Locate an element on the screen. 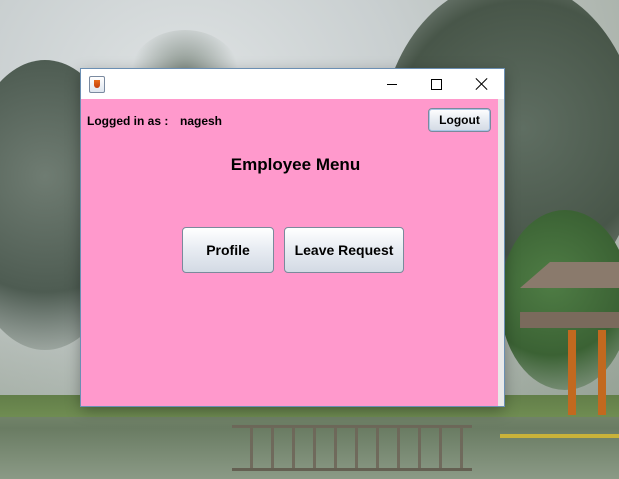  maximize-icon is located at coordinates (436, 84).